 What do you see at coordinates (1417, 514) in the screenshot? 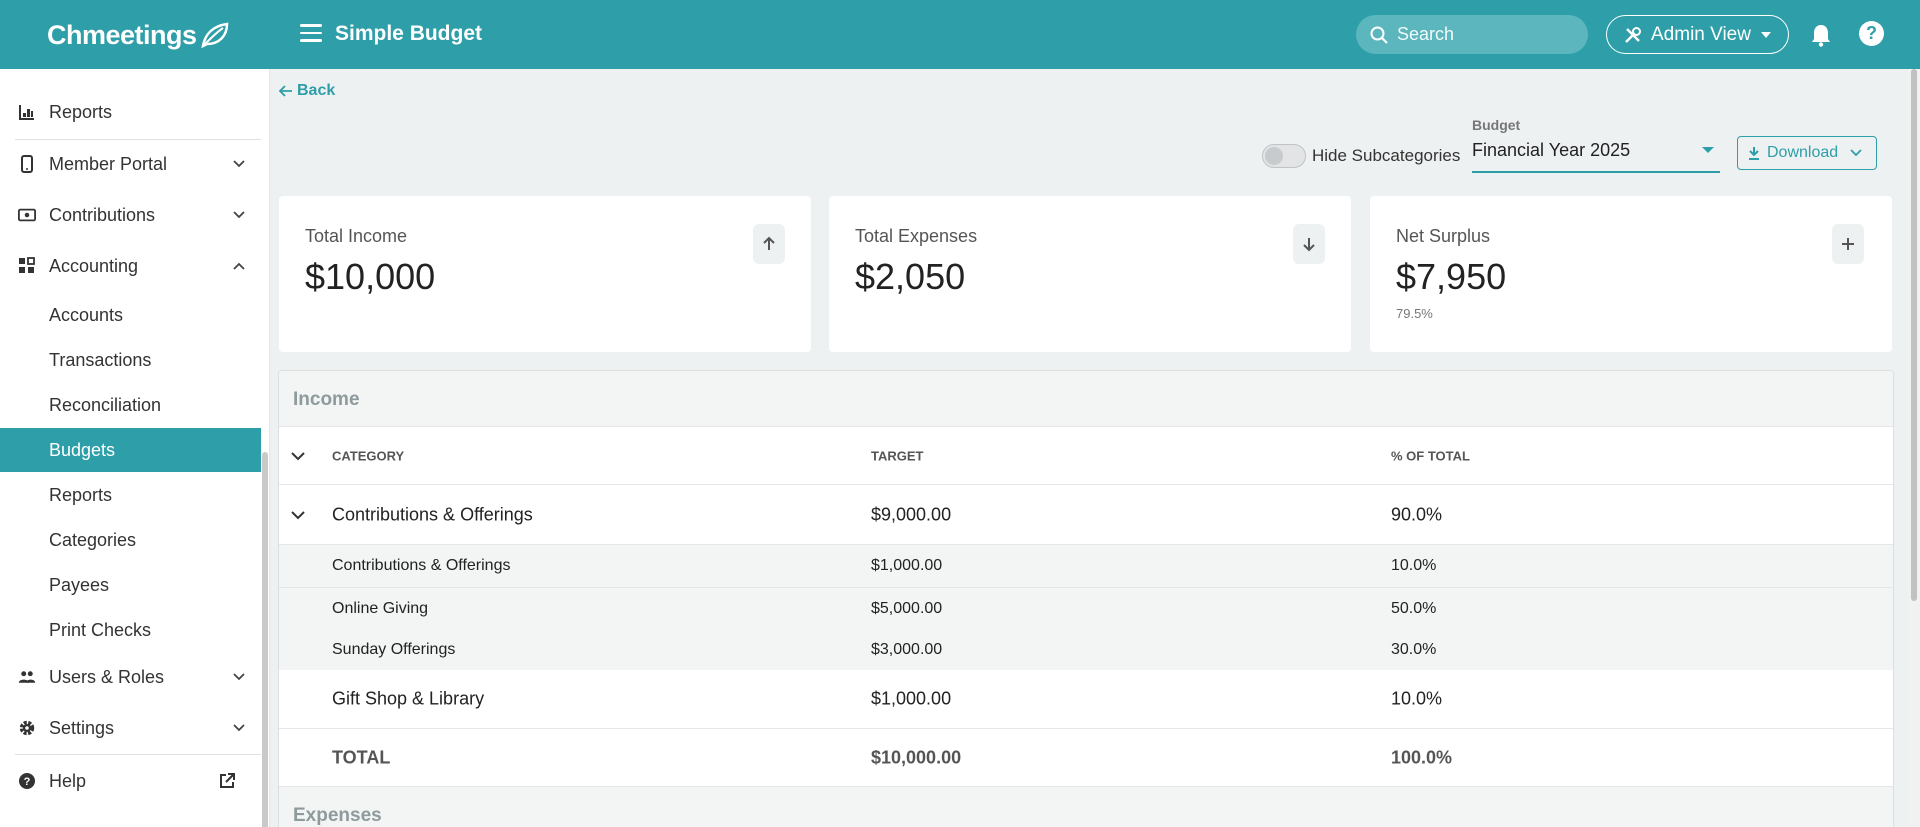
I see `cell-percent: 90.0%` at bounding box center [1417, 514].